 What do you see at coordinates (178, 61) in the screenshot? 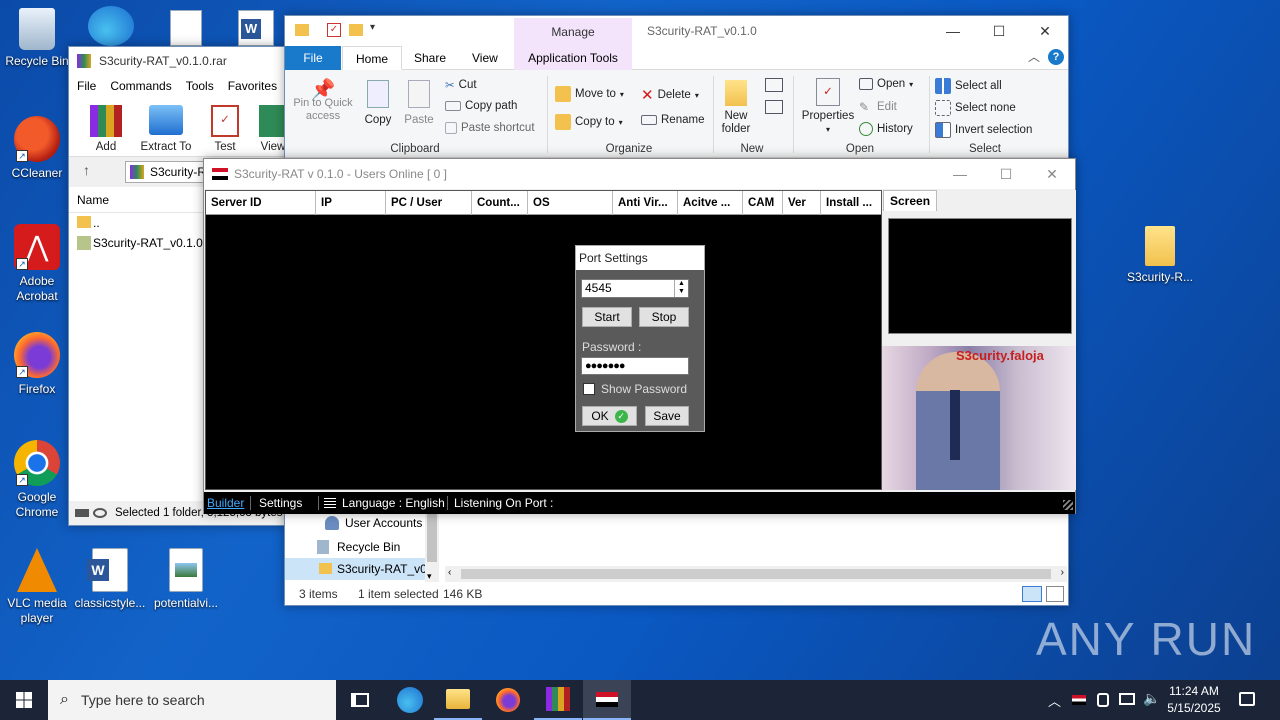
I see `winrar-titlebar: S3curity-RAT_v0.1.0.rar` at bounding box center [178, 61].